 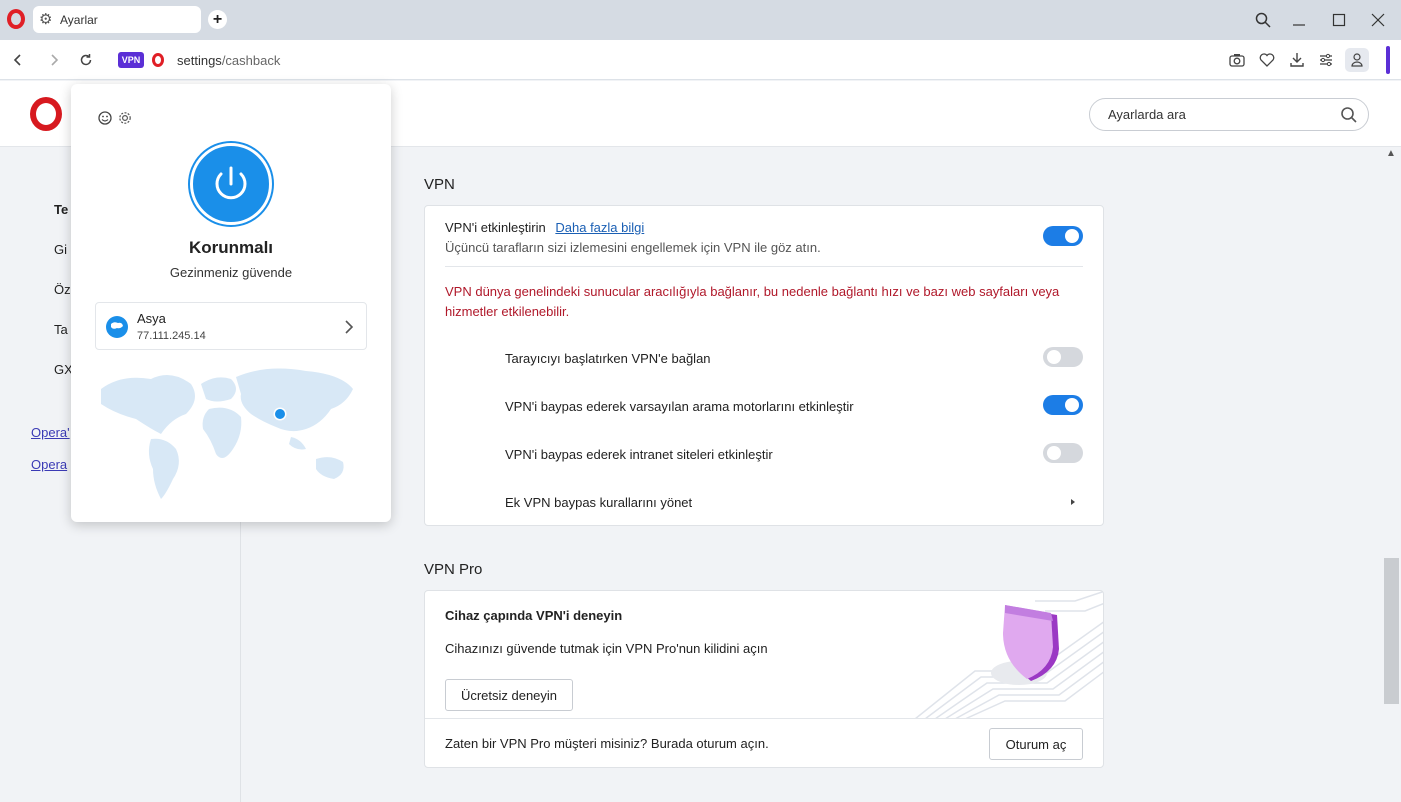 What do you see at coordinates (105, 118) in the screenshot?
I see `feedback-smiley-icon` at bounding box center [105, 118].